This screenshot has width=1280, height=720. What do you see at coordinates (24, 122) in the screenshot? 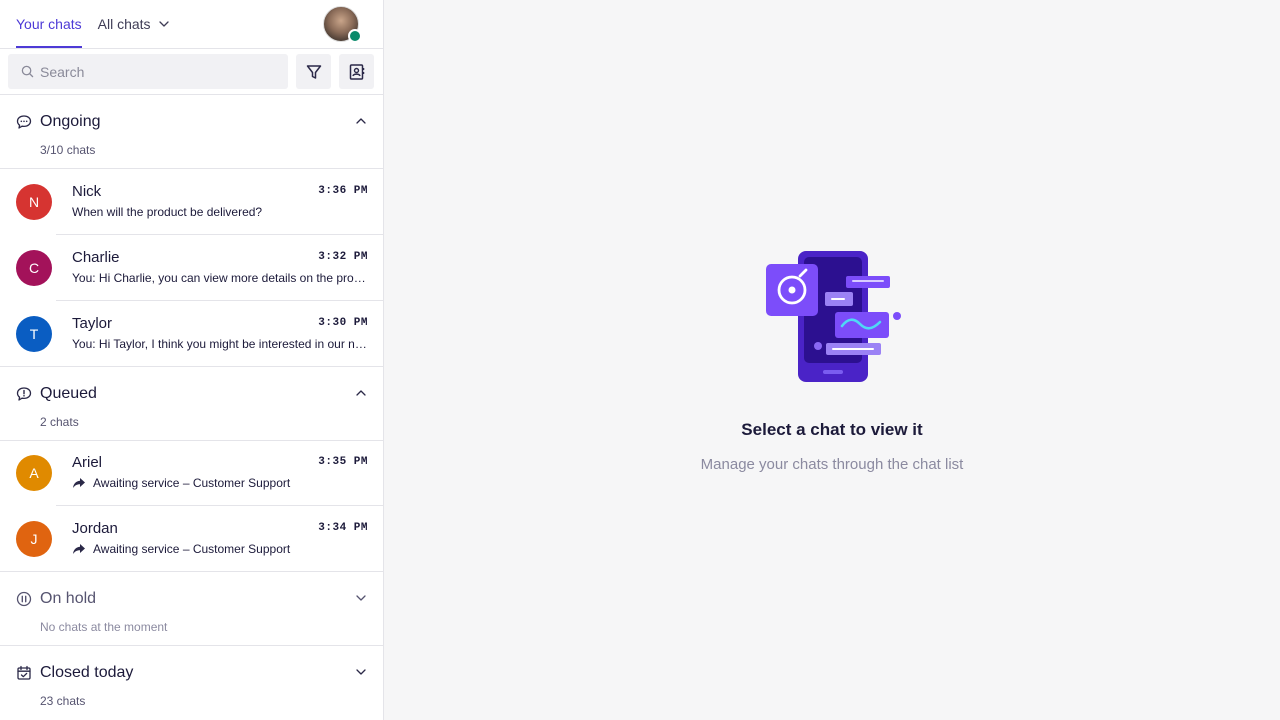
I see `chat-bubble-icon` at bounding box center [24, 122].